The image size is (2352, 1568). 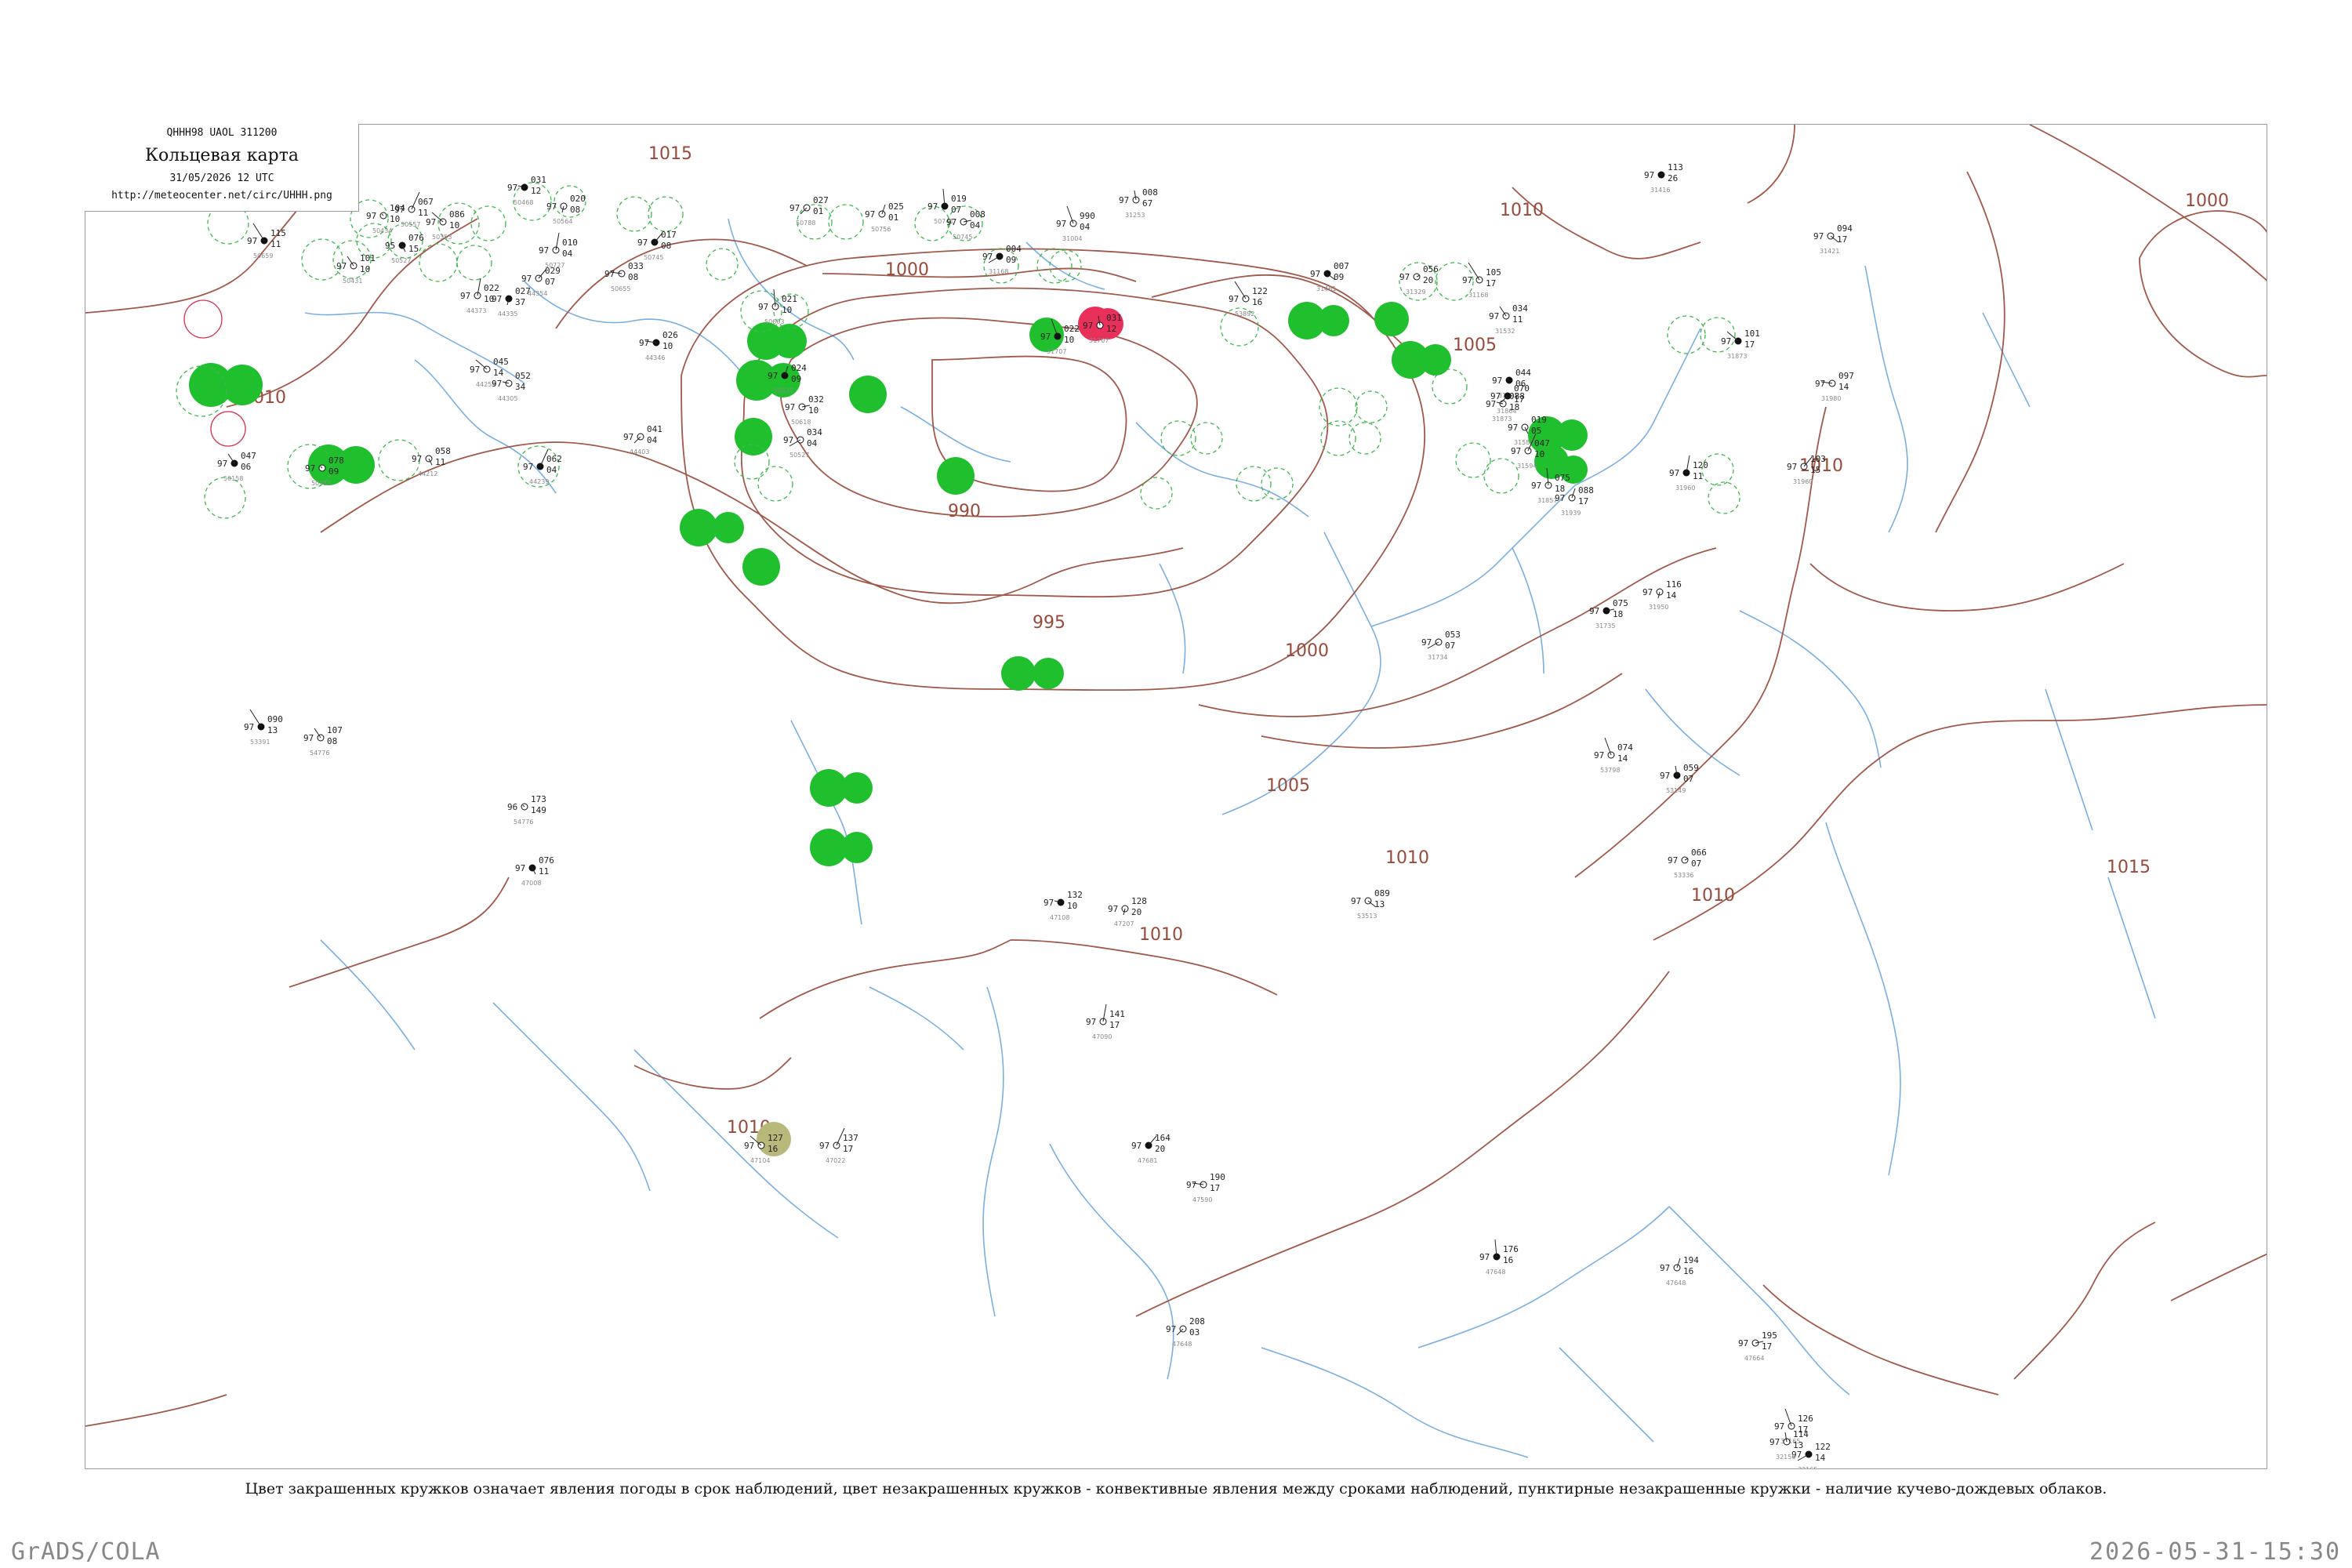 I want to click on station-pressure: 031, so click(x=538, y=180).